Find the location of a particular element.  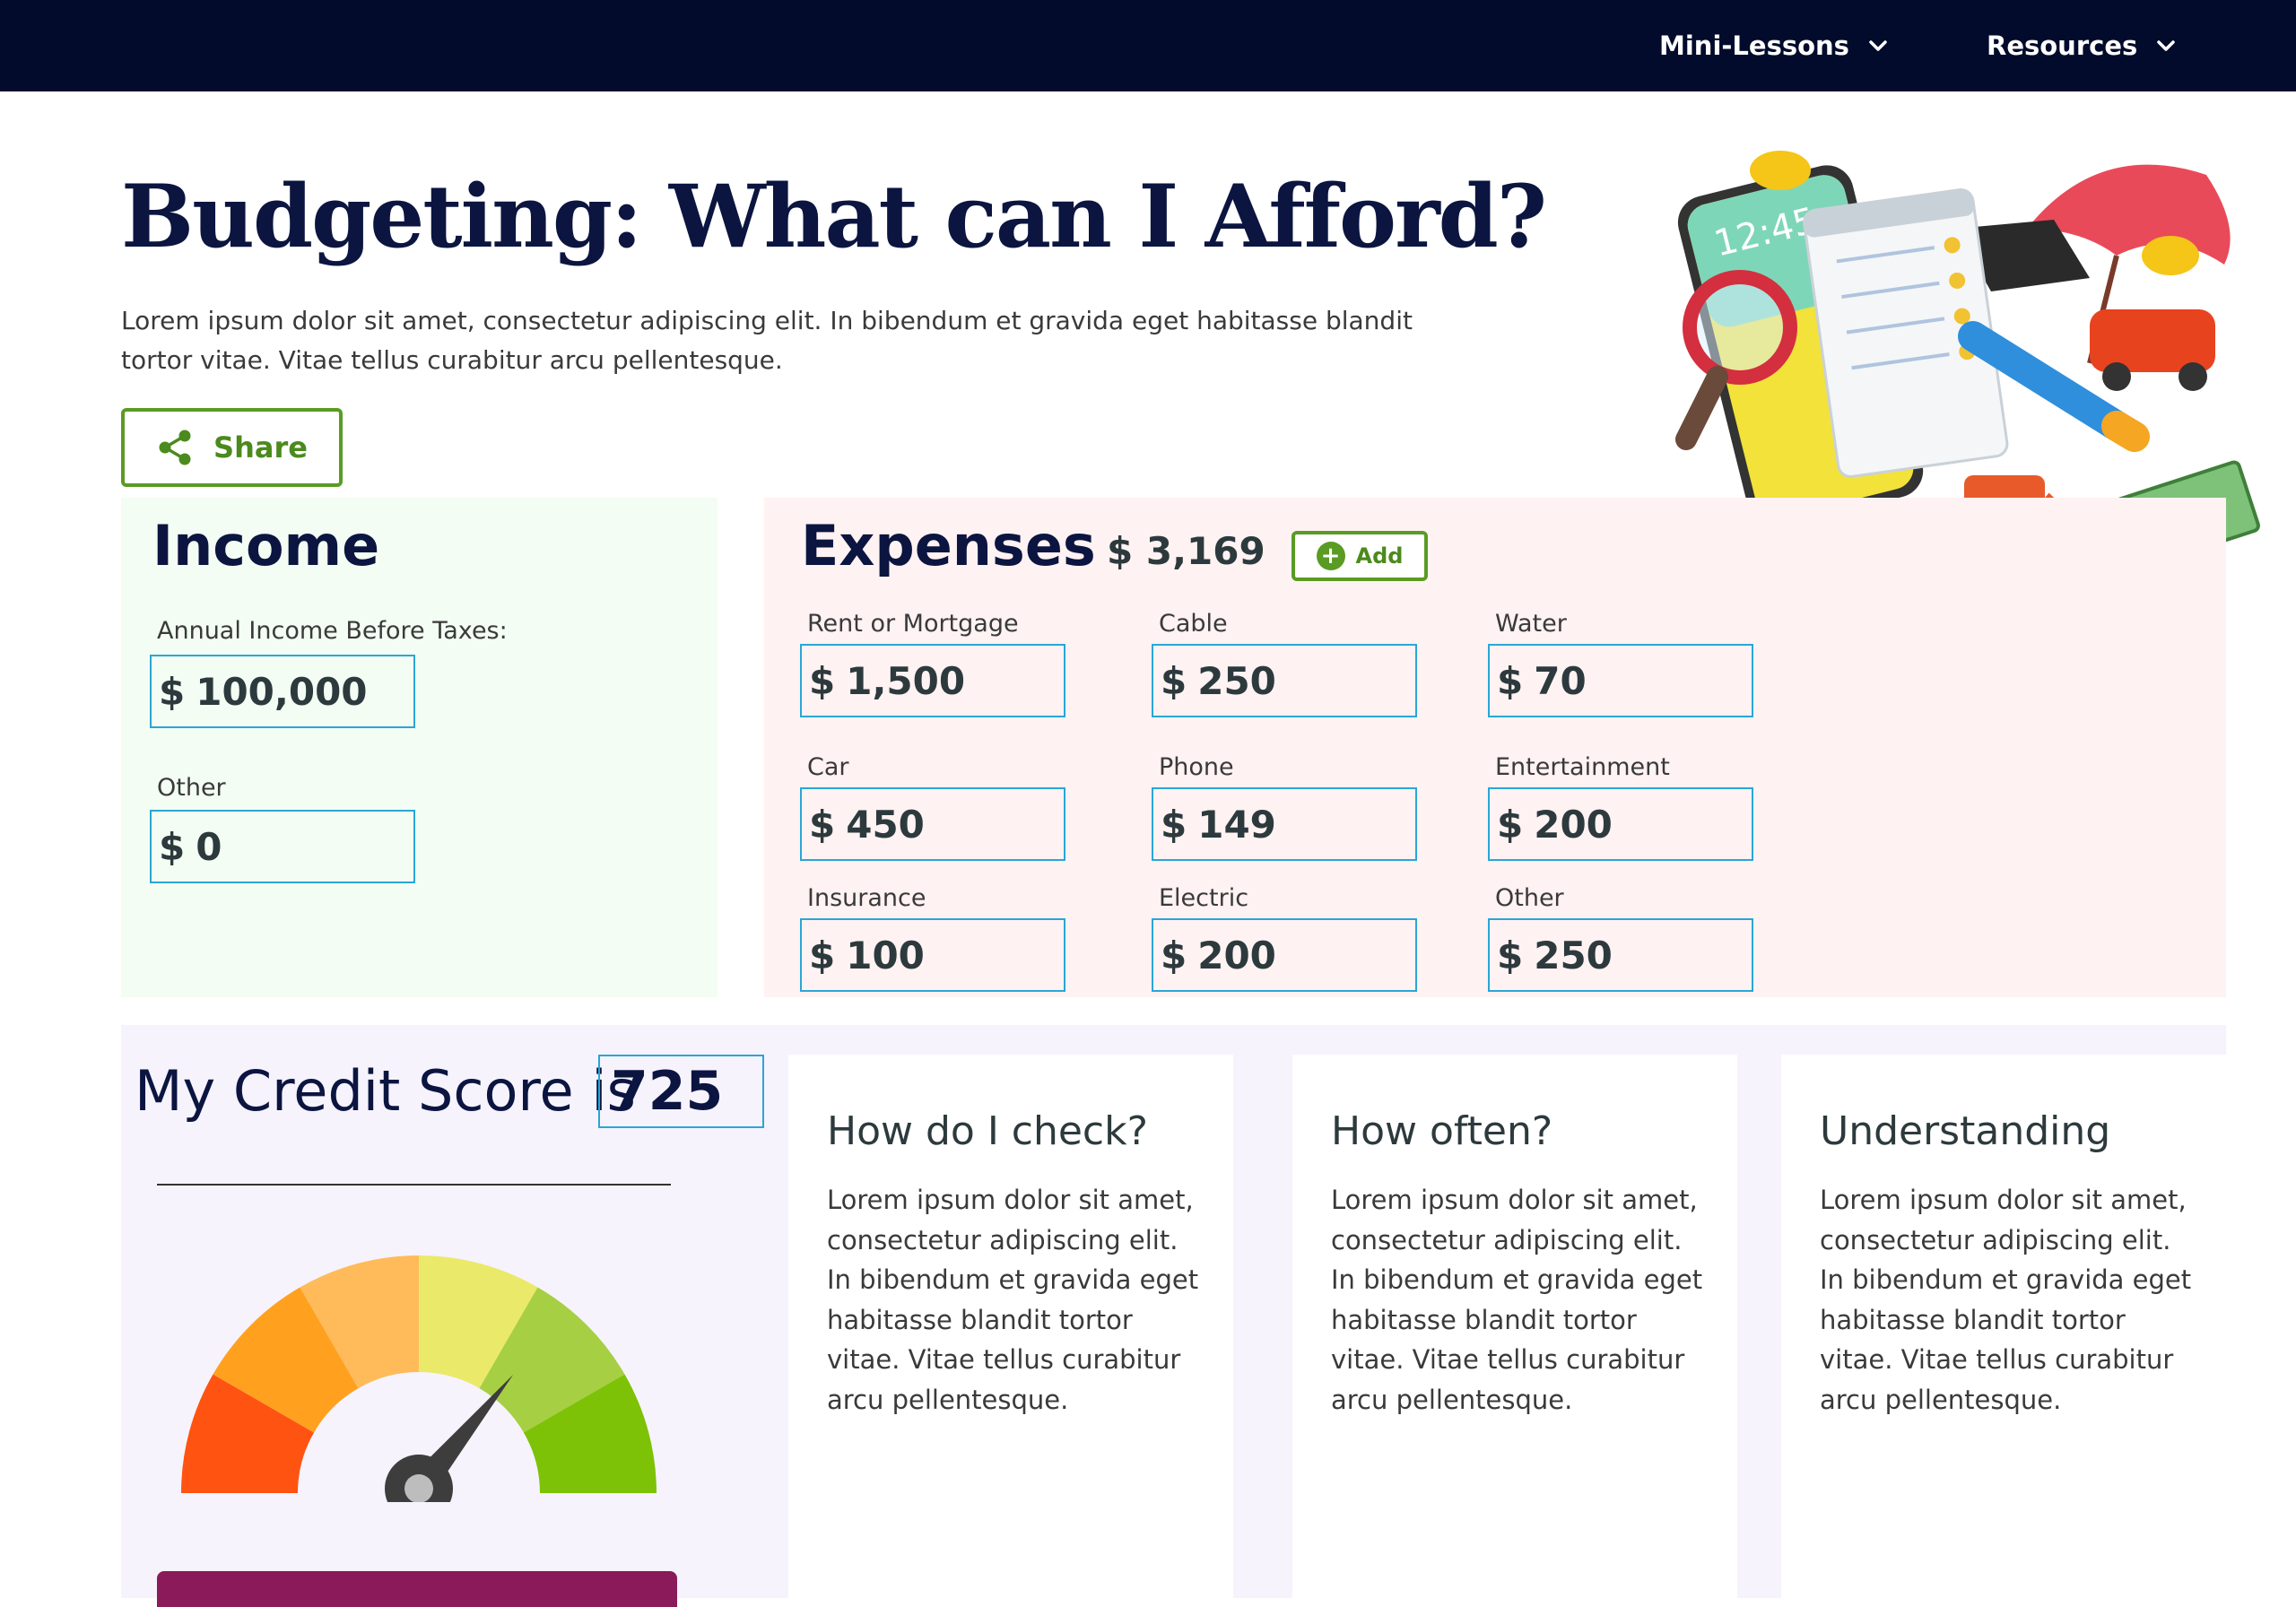

share-button: Share is located at coordinates (232, 448).